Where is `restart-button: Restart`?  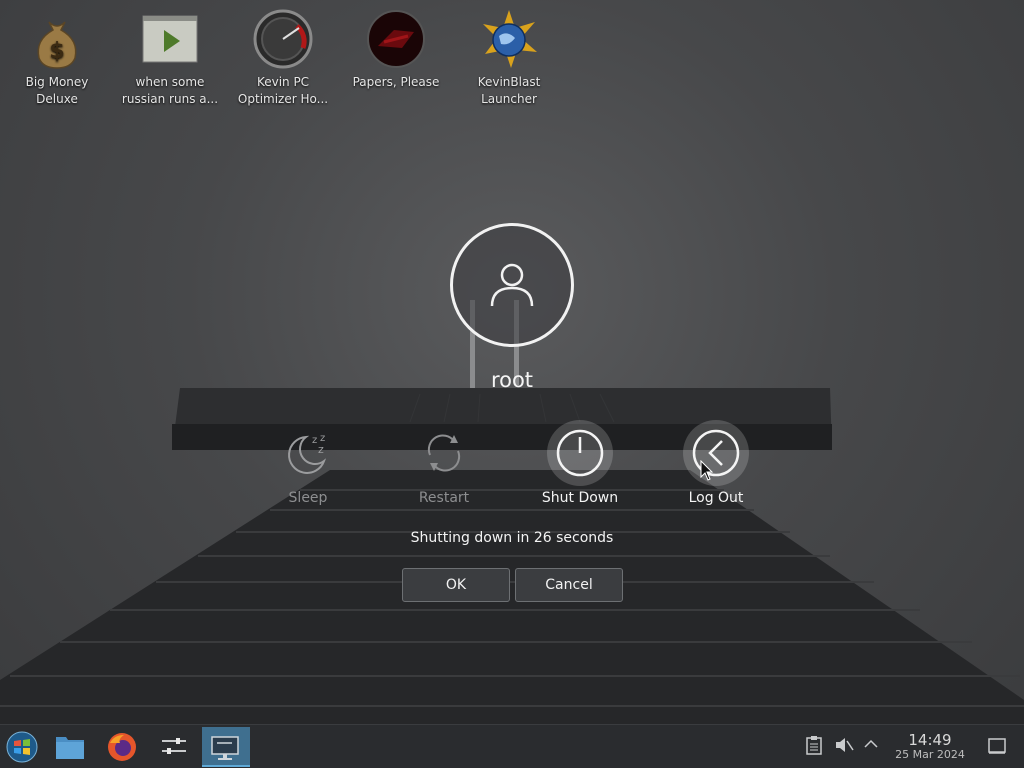 restart-button: Restart is located at coordinates (444, 467).